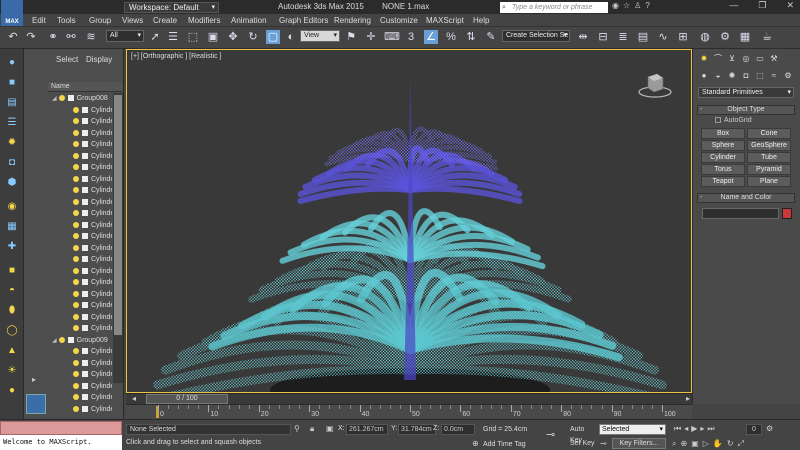  Describe the element at coordinates (760, 58) in the screenshot. I see `display-tab-icon: ▭` at that location.